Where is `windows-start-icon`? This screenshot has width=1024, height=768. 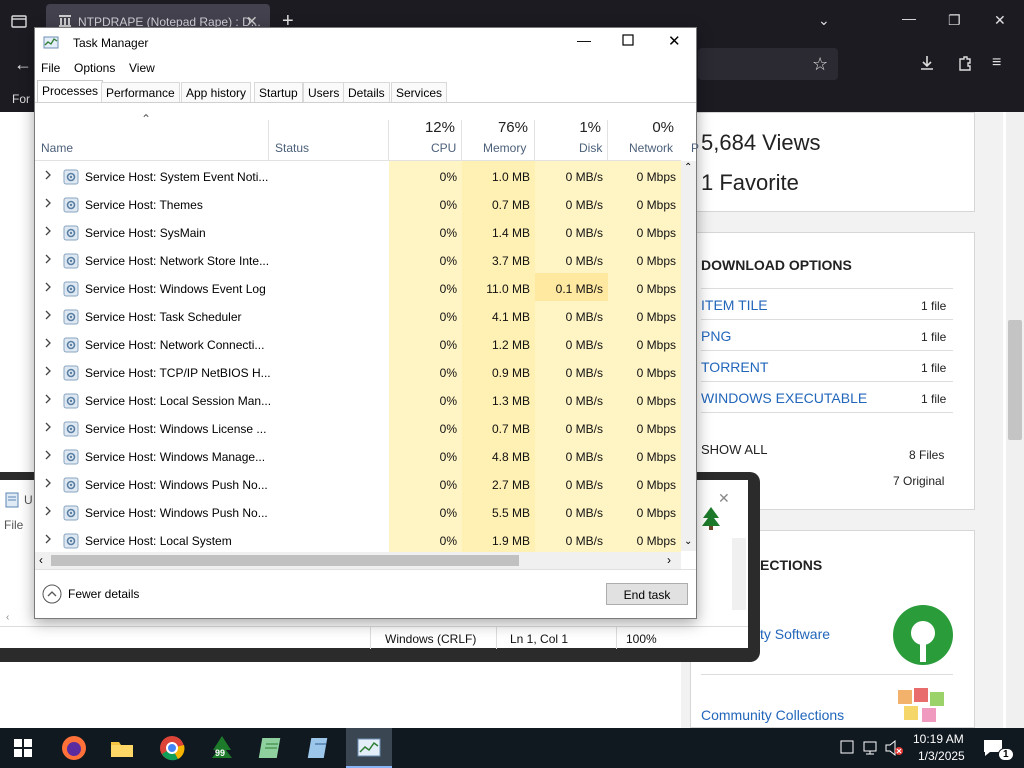 windows-start-icon is located at coordinates (23, 748).